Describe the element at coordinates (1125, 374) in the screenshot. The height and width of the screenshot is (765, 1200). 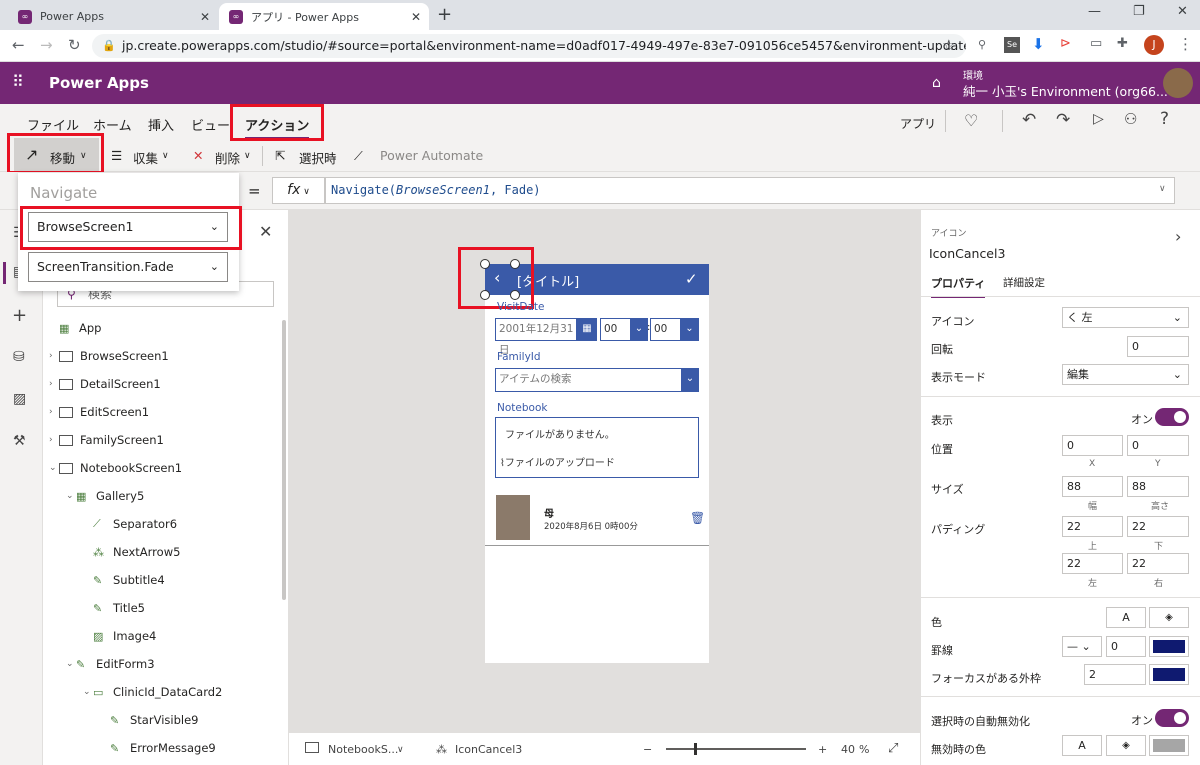
I see `displaymode-select: 編集 ⌄` at that location.